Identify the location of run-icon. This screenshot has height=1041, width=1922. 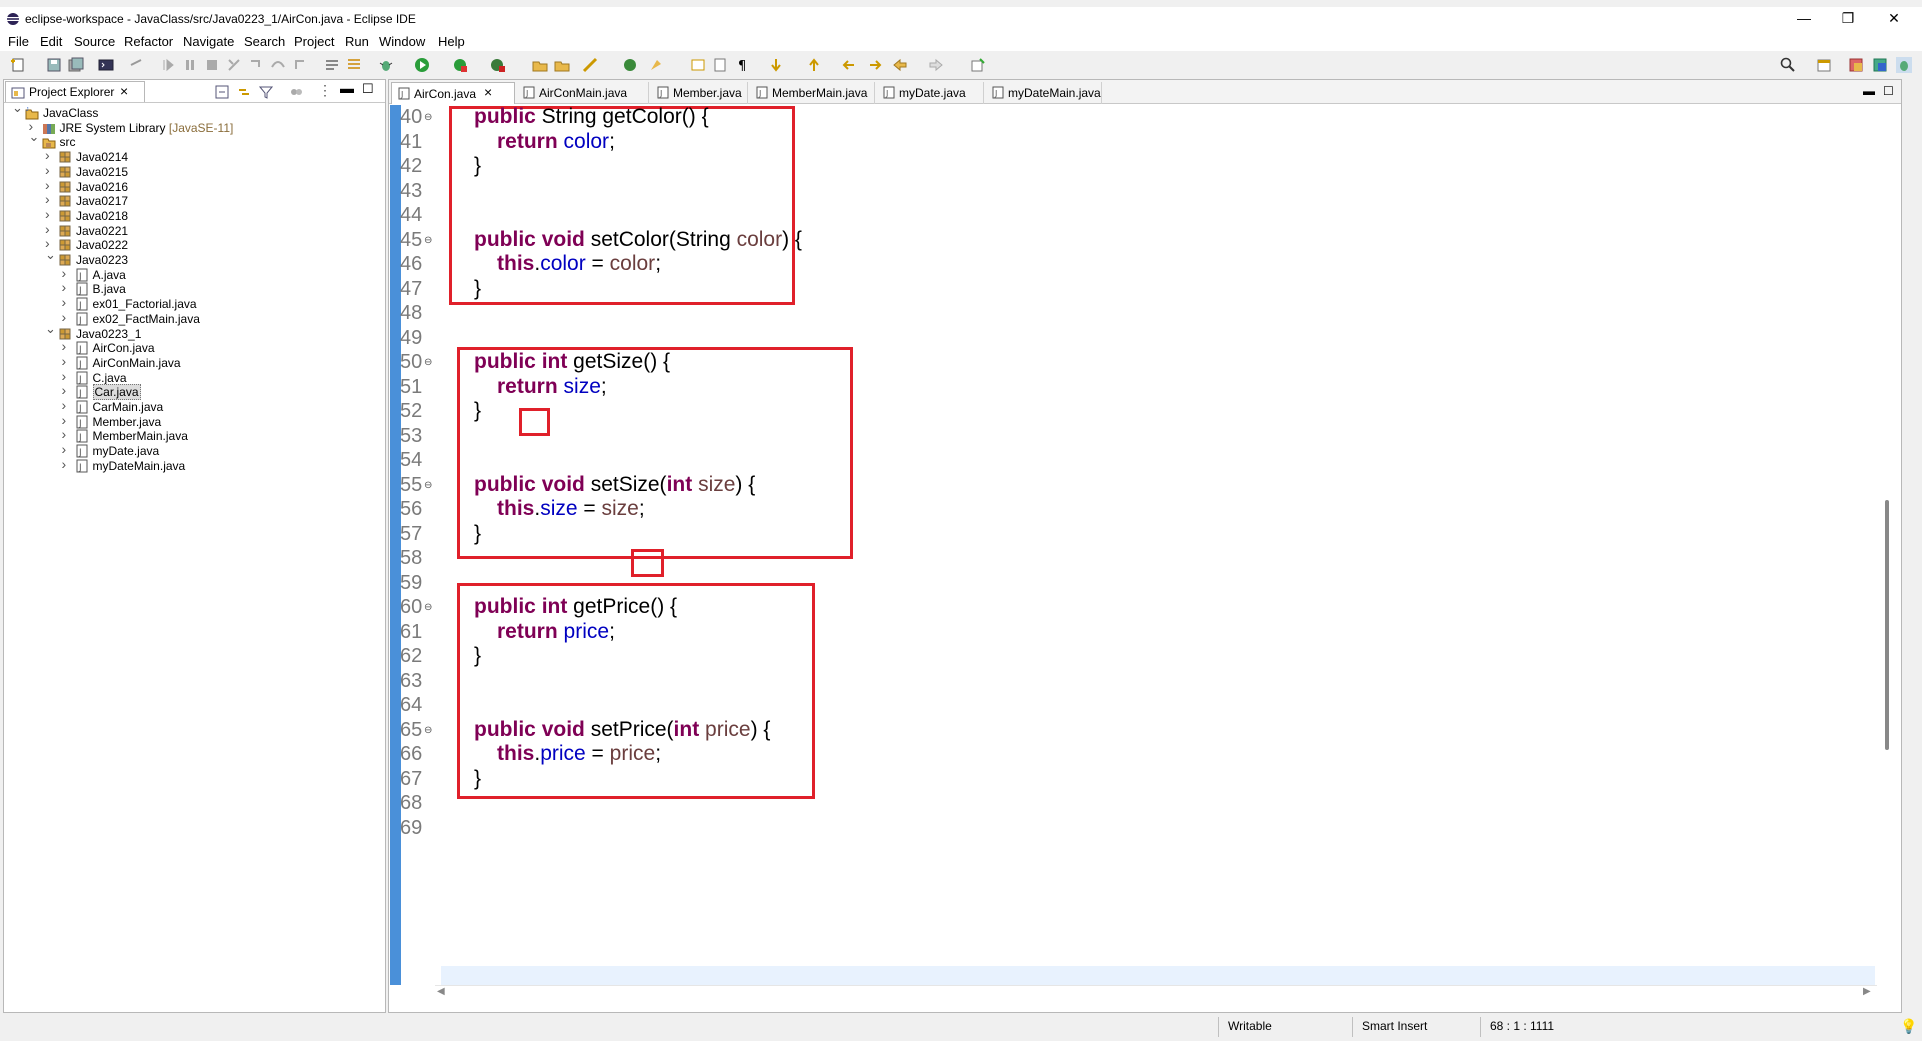
(422, 65).